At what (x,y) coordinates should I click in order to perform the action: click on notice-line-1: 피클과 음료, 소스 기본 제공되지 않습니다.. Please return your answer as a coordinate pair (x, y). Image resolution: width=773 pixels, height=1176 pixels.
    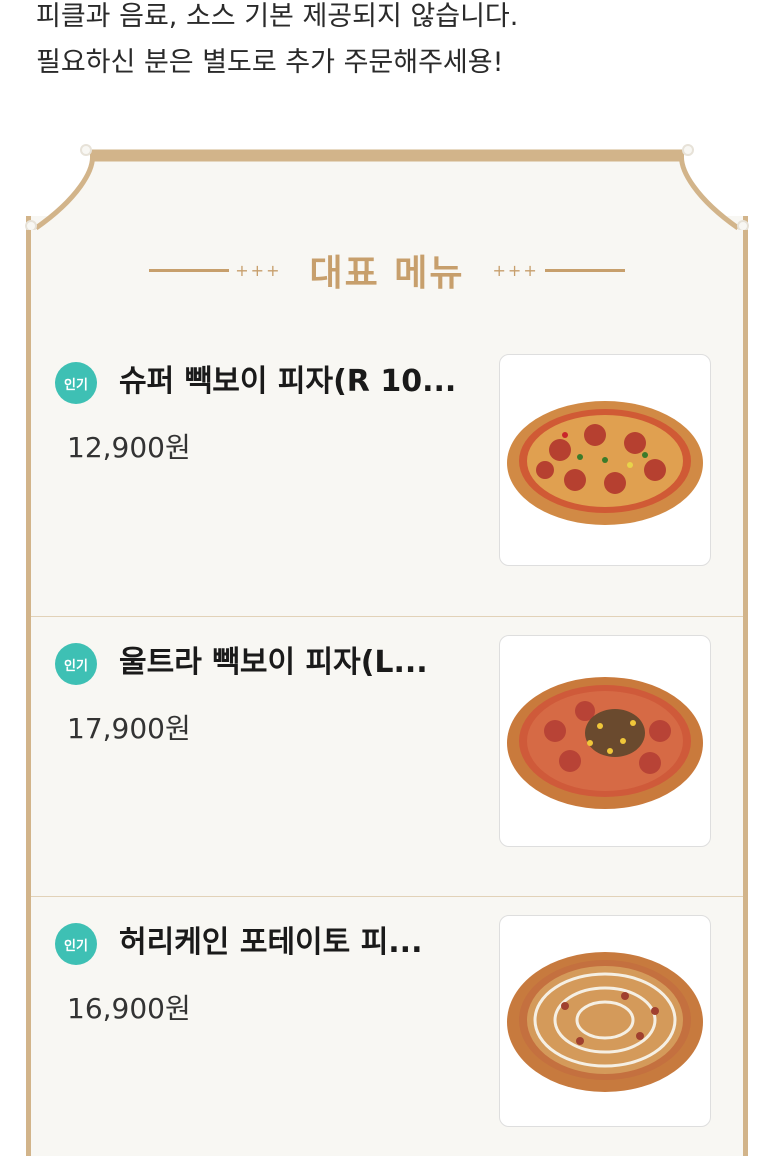
    Looking at the image, I should click on (277, 16).